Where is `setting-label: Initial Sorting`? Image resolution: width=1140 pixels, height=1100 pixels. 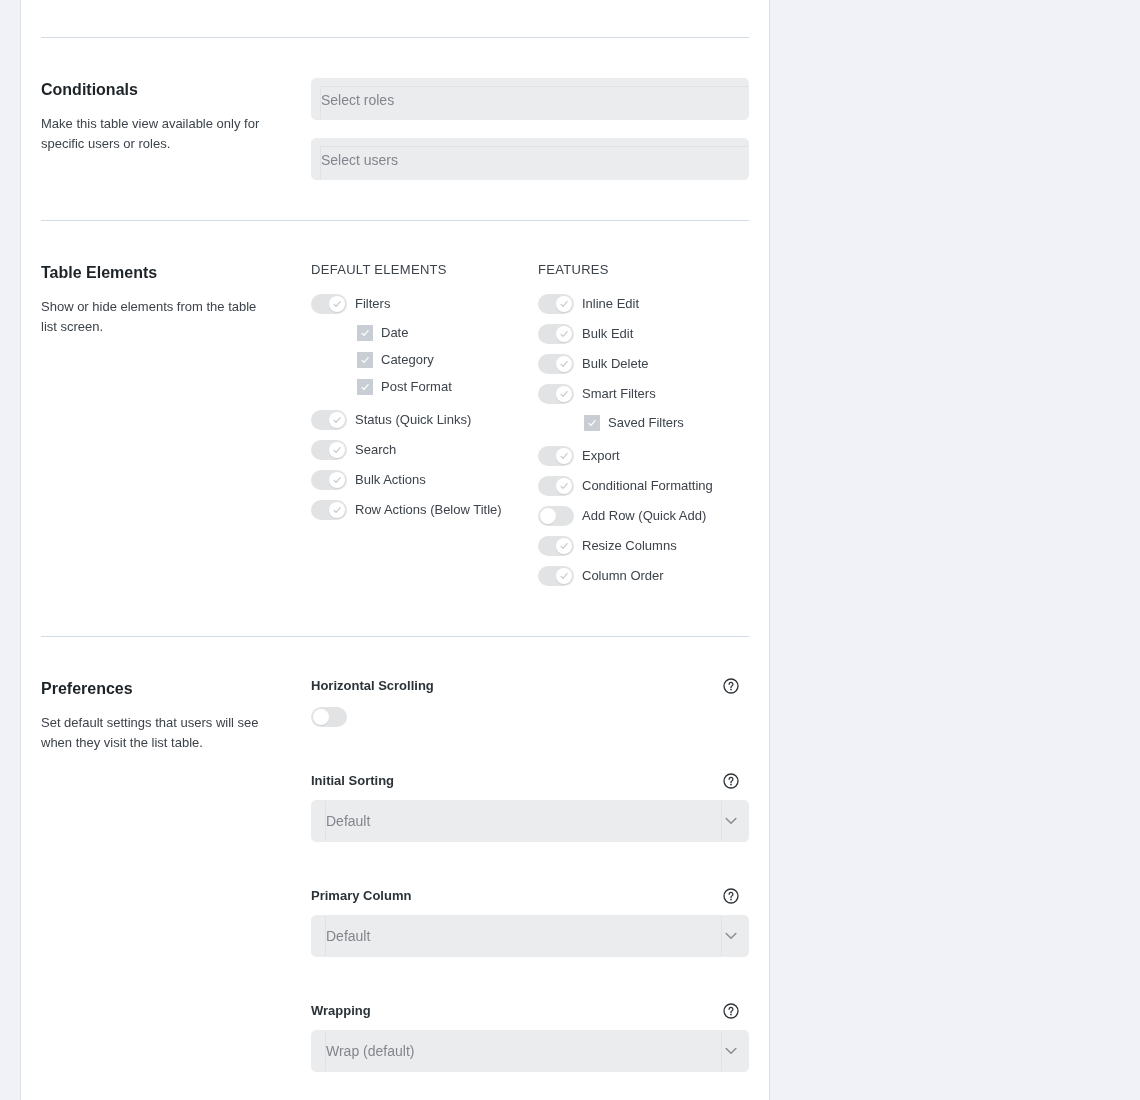
setting-label: Initial Sorting is located at coordinates (353, 781).